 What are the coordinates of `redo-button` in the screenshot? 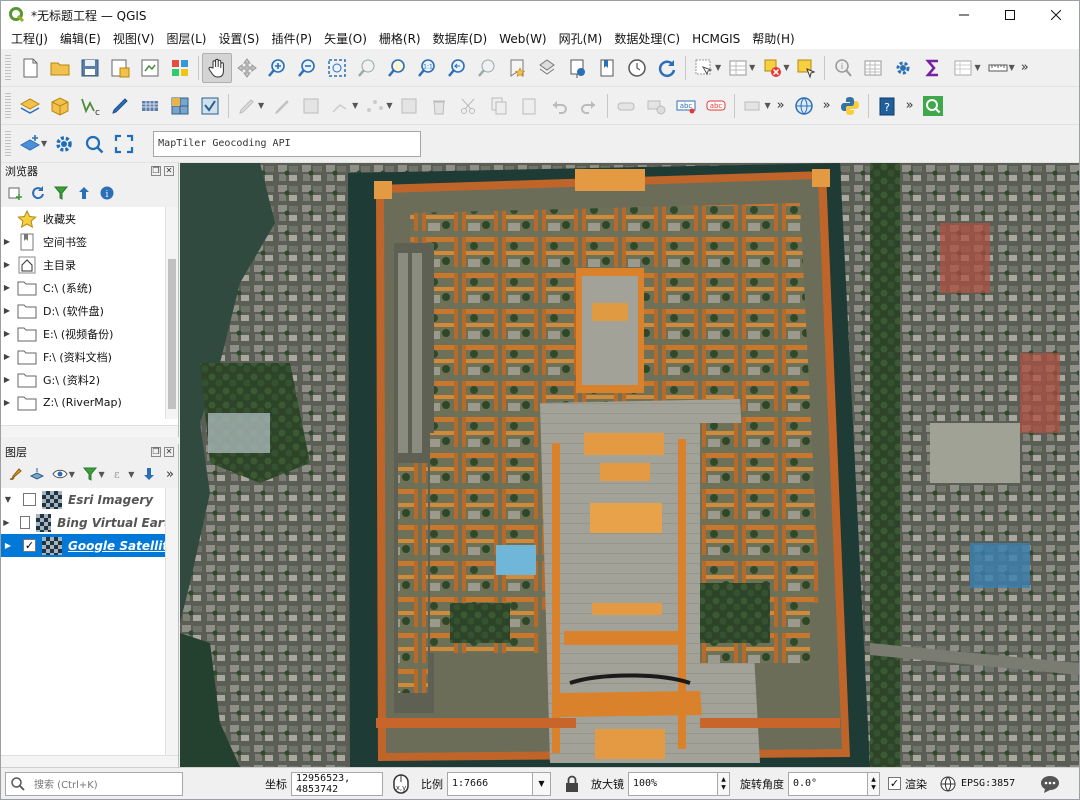 It's located at (589, 106).